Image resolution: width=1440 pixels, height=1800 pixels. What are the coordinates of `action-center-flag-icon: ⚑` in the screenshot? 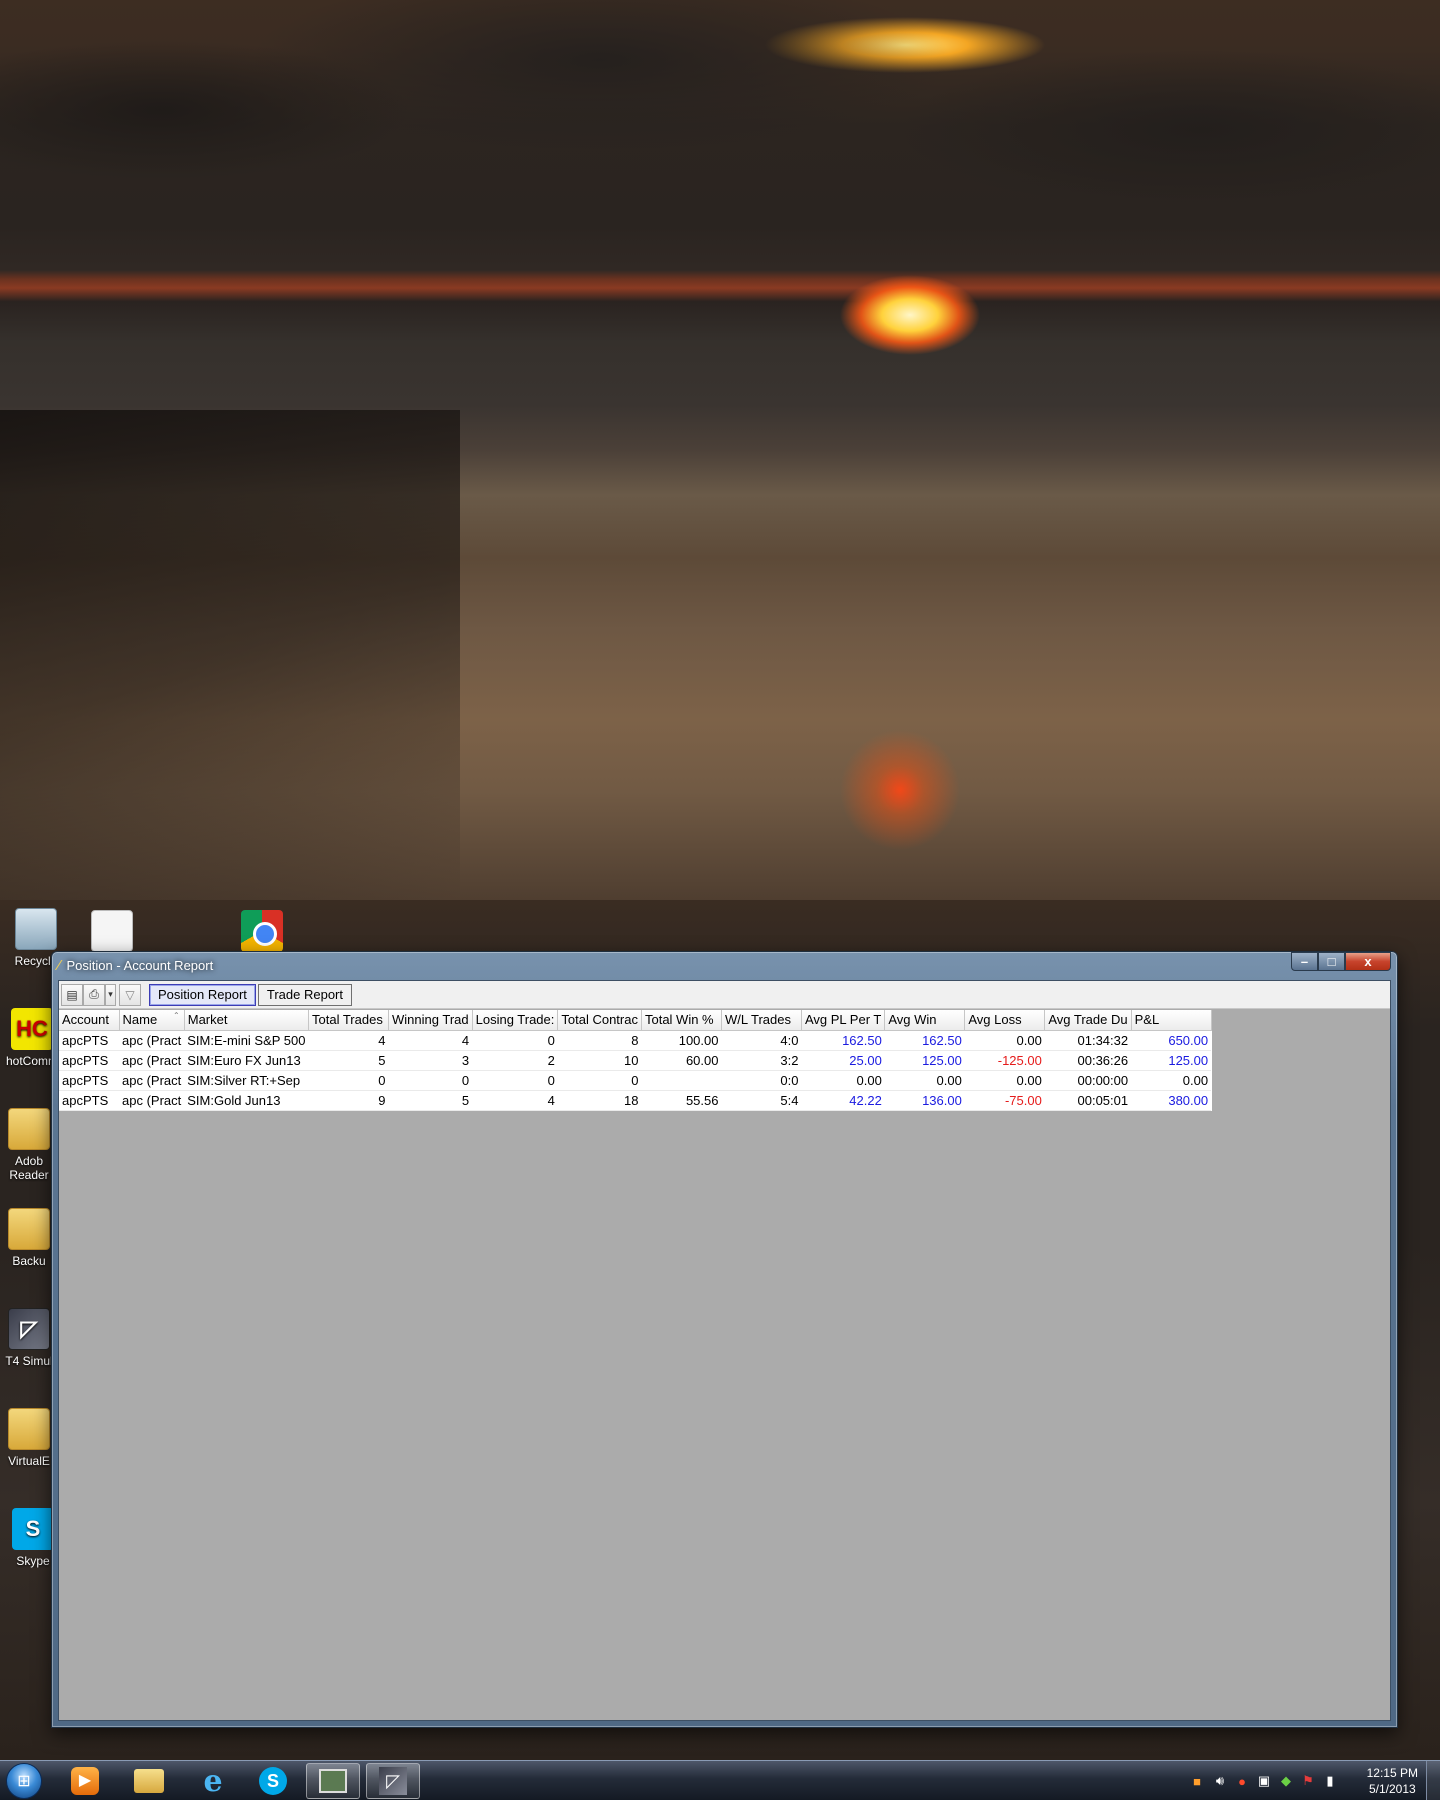 It's located at (1308, 1781).